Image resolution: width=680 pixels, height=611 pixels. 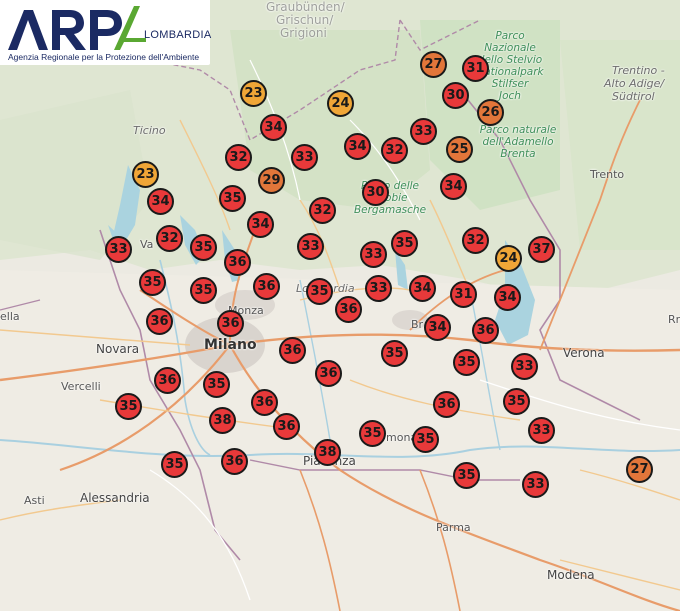 I want to click on place-label-brescia: Br, so click(x=417, y=324).